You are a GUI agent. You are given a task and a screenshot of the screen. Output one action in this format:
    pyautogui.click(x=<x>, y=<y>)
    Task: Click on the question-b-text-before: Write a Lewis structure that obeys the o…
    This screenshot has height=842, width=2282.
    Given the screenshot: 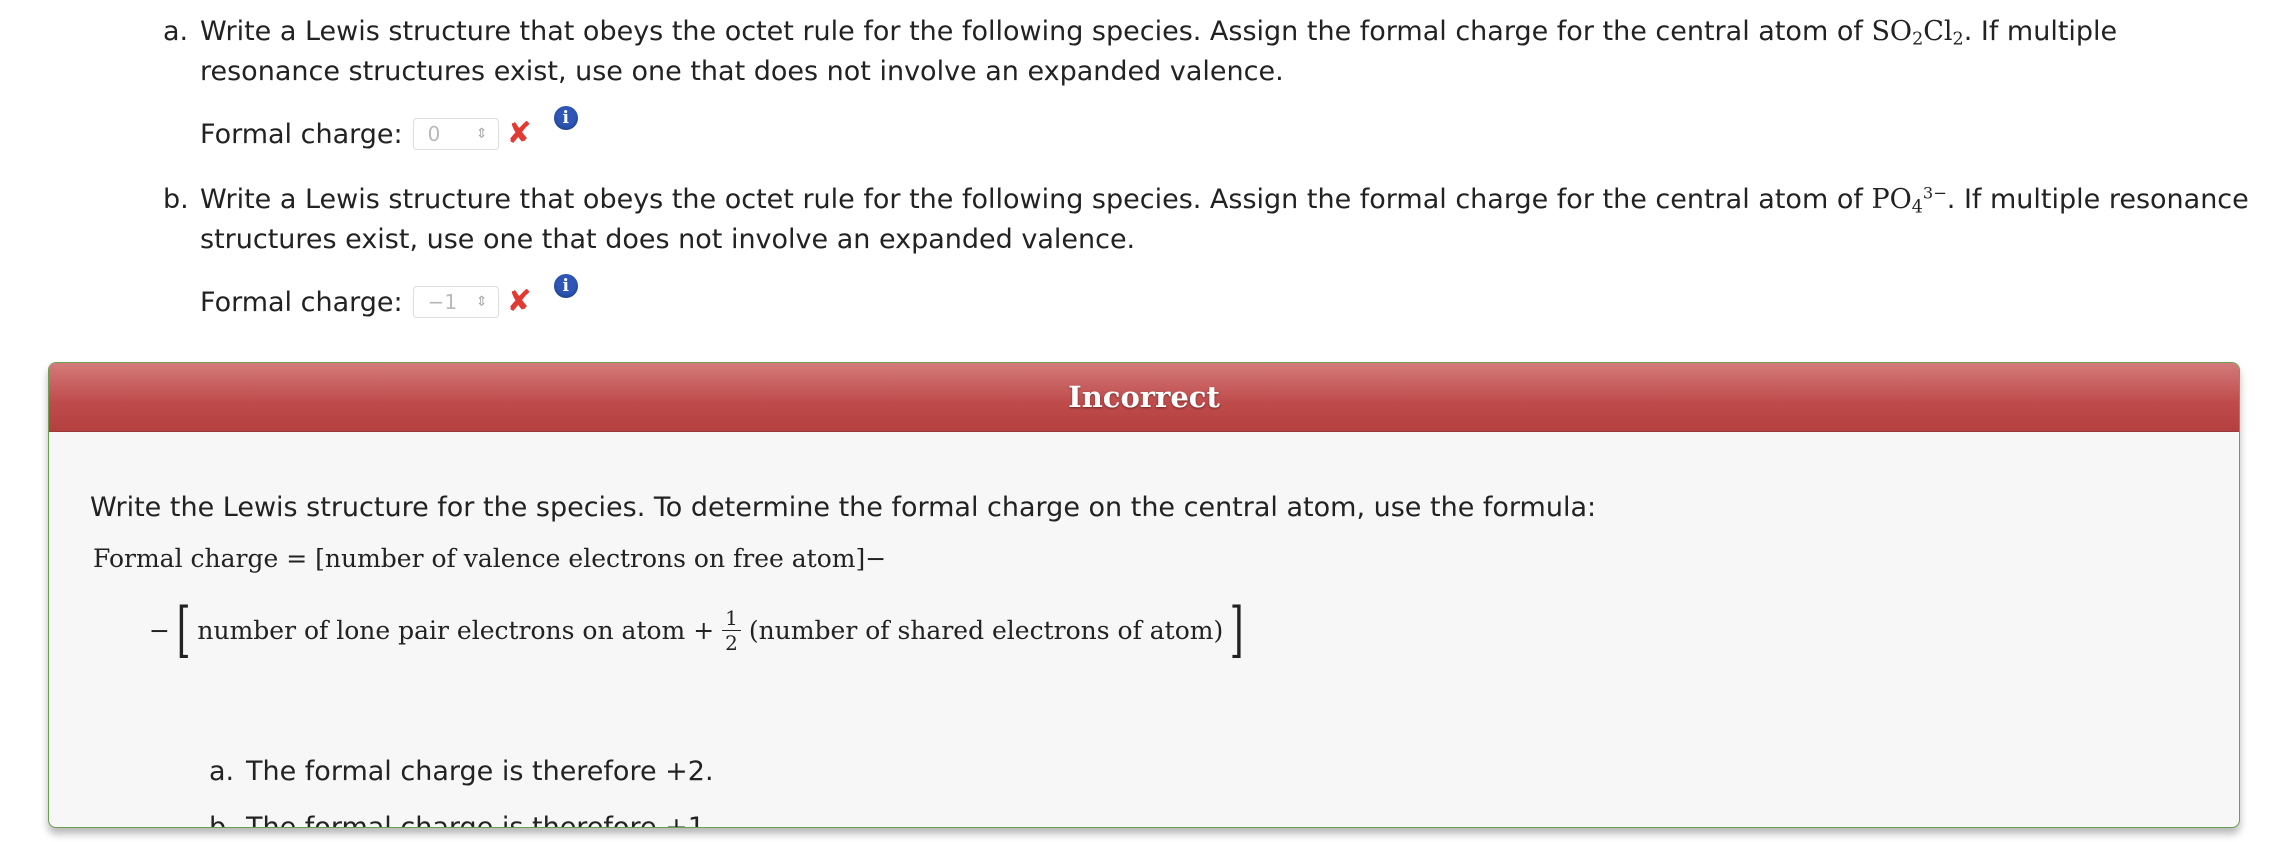 What is the action you would take?
    pyautogui.click(x=1036, y=199)
    